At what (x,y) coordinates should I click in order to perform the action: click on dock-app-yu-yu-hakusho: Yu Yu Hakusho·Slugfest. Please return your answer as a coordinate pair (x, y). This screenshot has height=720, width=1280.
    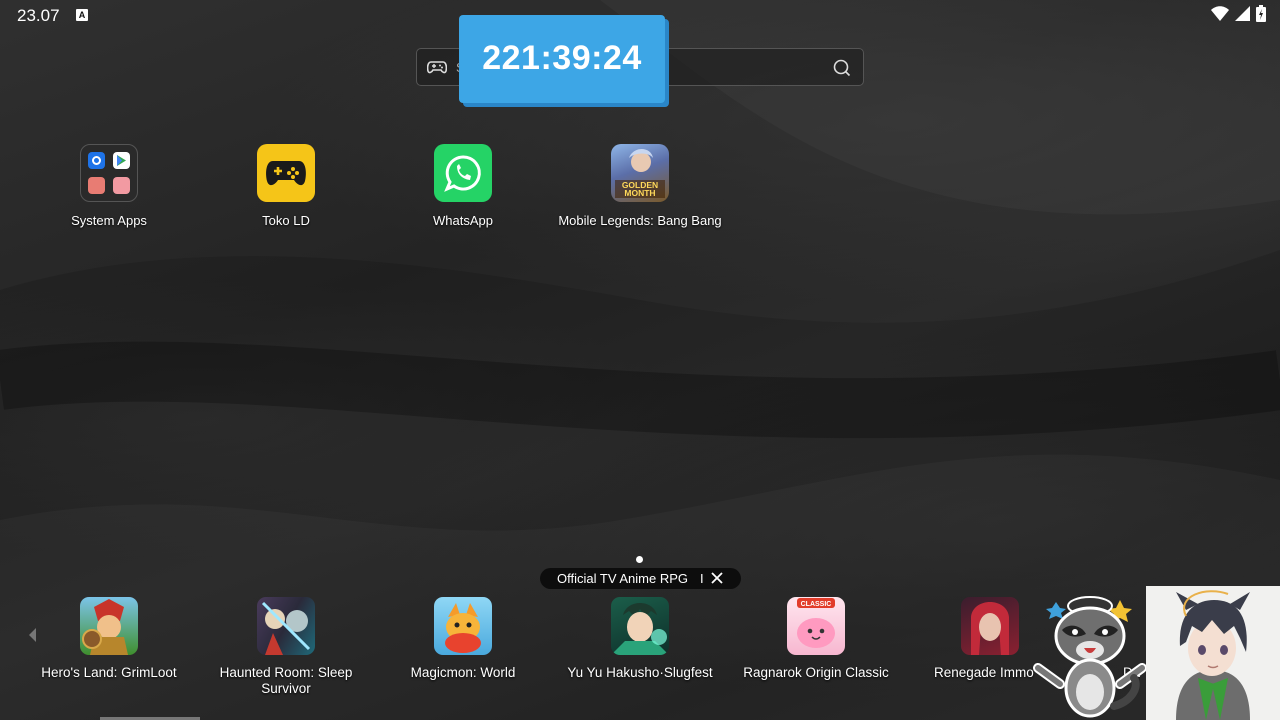
    Looking at the image, I should click on (640, 639).